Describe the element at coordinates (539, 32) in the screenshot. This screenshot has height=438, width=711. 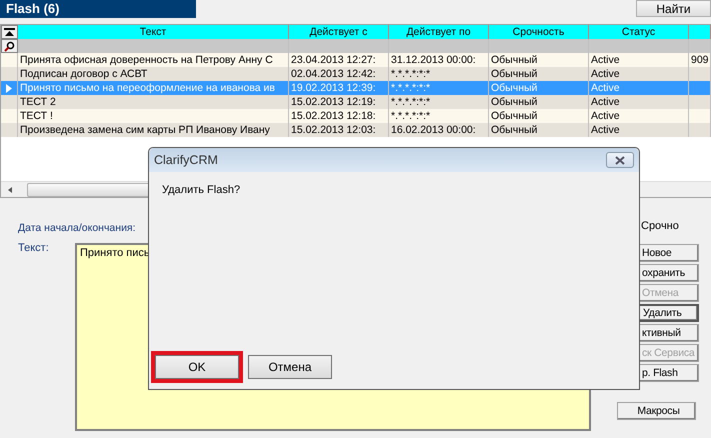
I see `column-header: Срочность` at that location.